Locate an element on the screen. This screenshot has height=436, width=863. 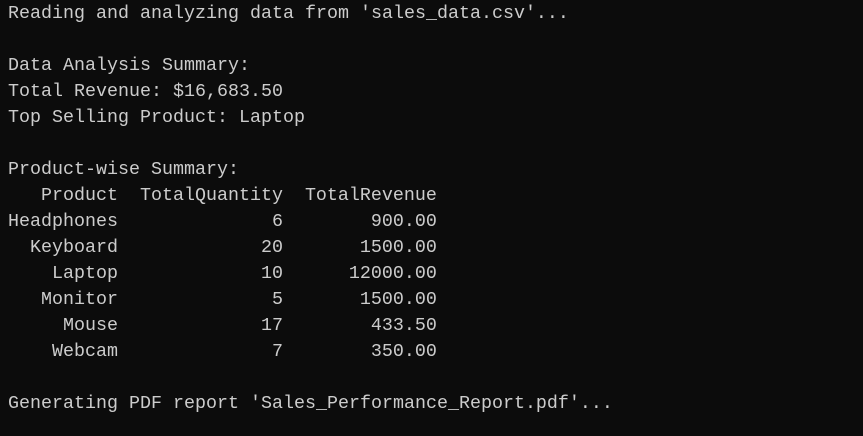
header-total-revenue: TotalRevenue is located at coordinates (370, 195).